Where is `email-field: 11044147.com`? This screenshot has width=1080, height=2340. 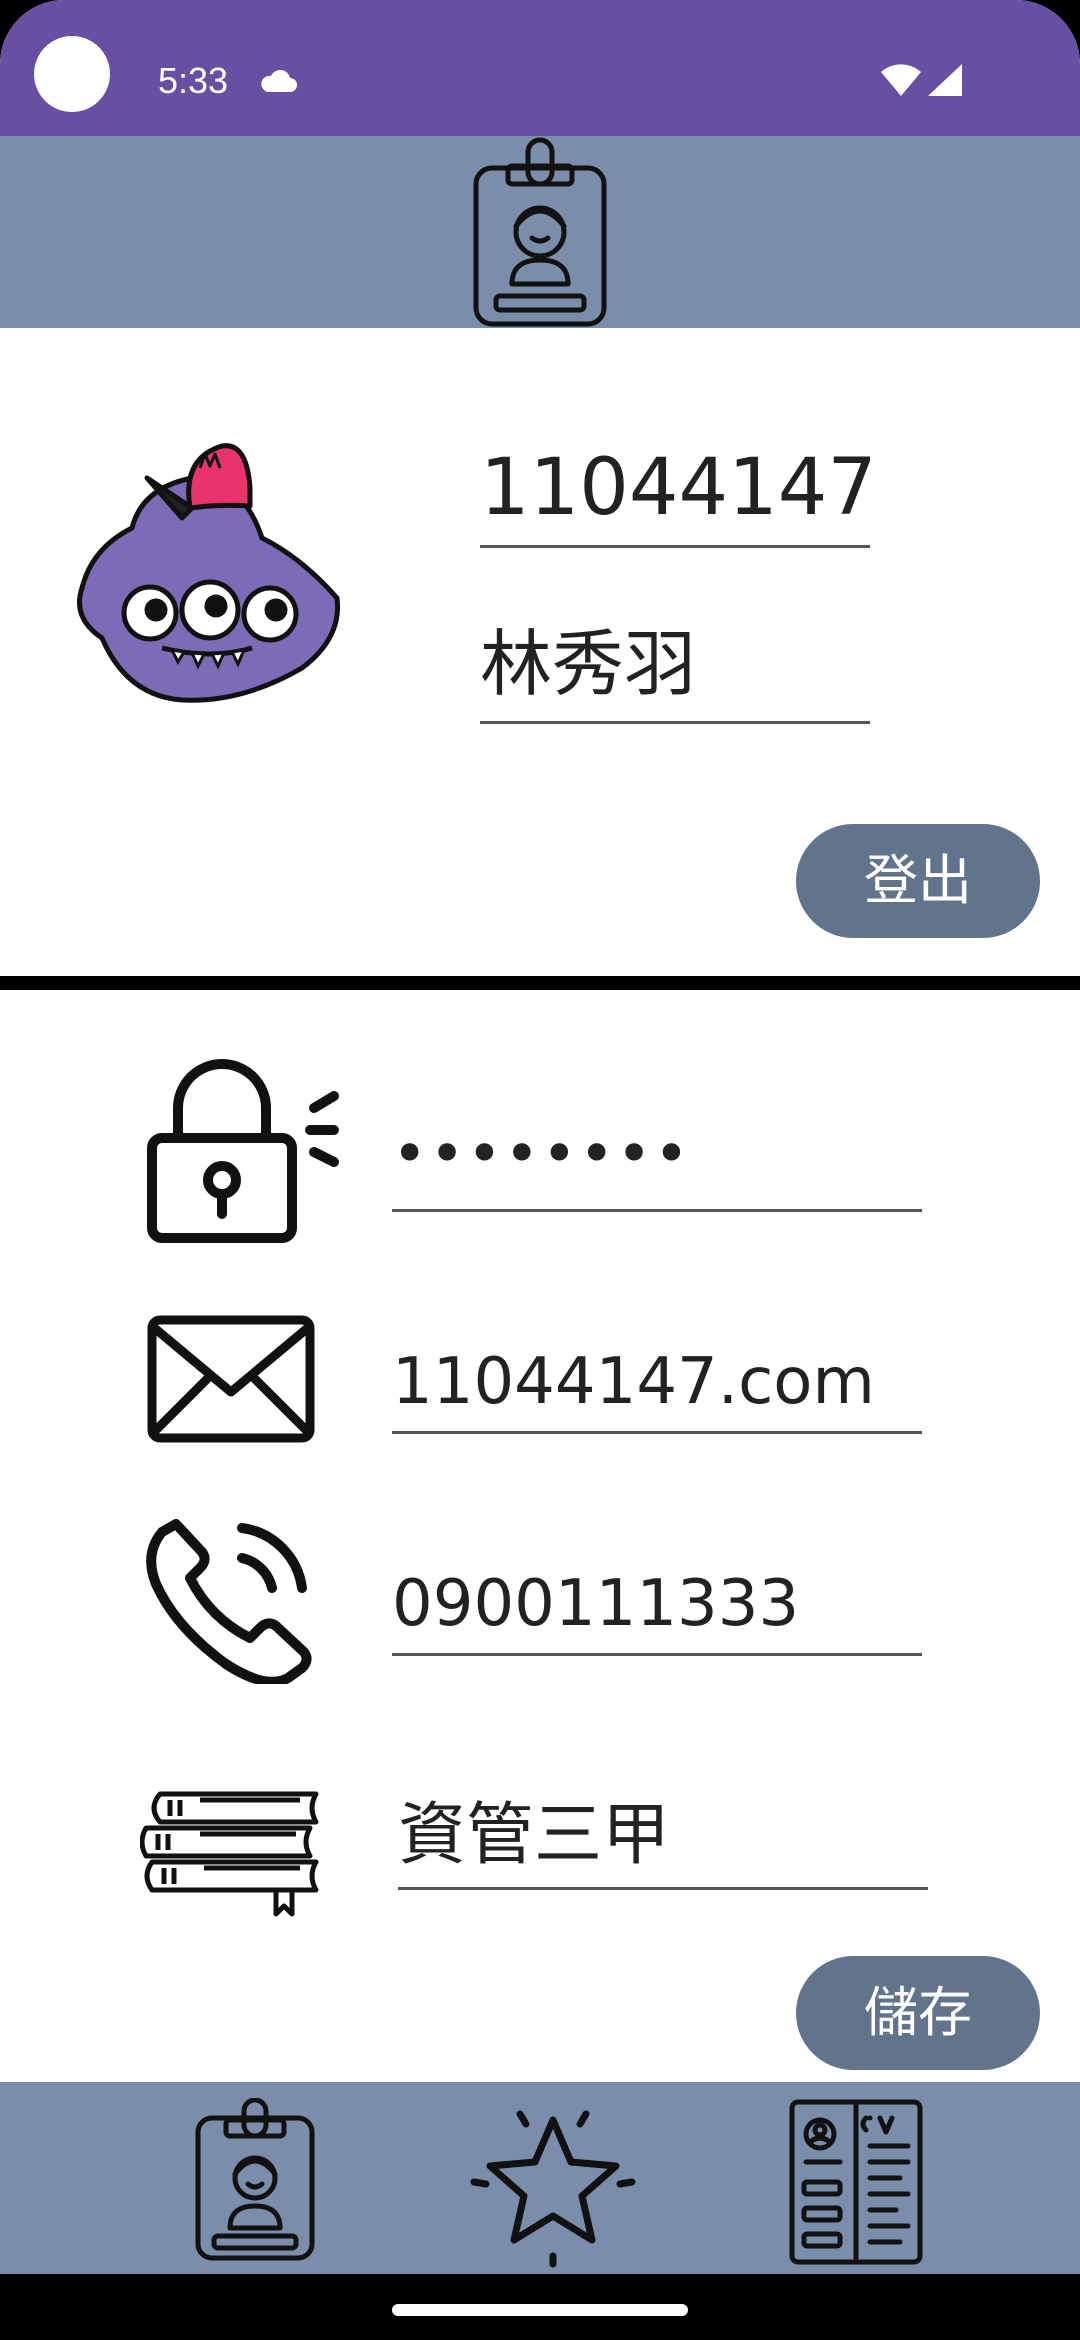 email-field: 11044147.com is located at coordinates (657, 1383).